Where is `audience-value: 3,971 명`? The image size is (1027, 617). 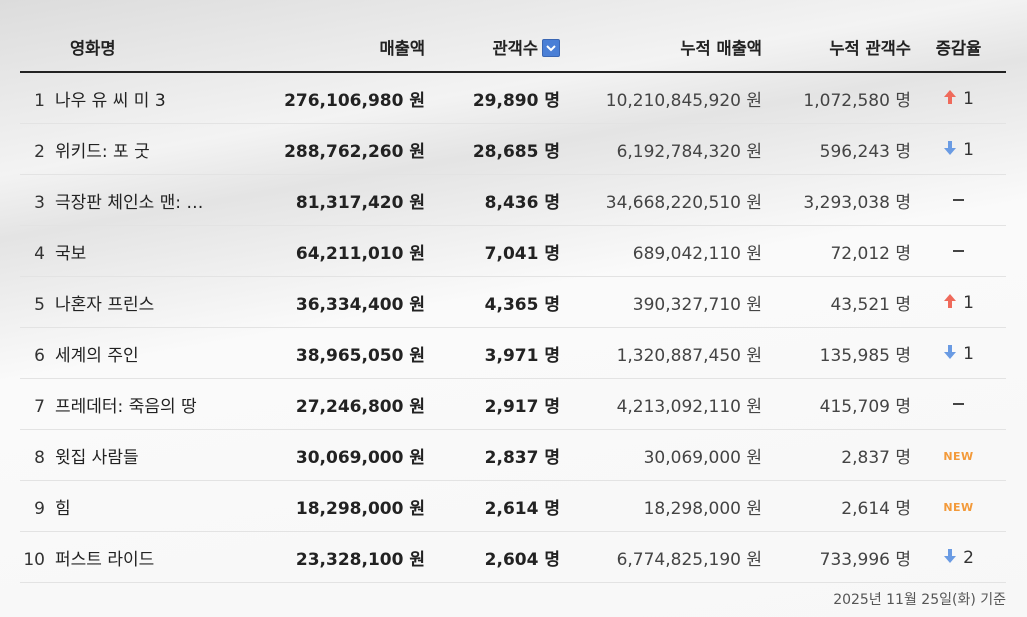
audience-value: 3,971 명 is located at coordinates (522, 355).